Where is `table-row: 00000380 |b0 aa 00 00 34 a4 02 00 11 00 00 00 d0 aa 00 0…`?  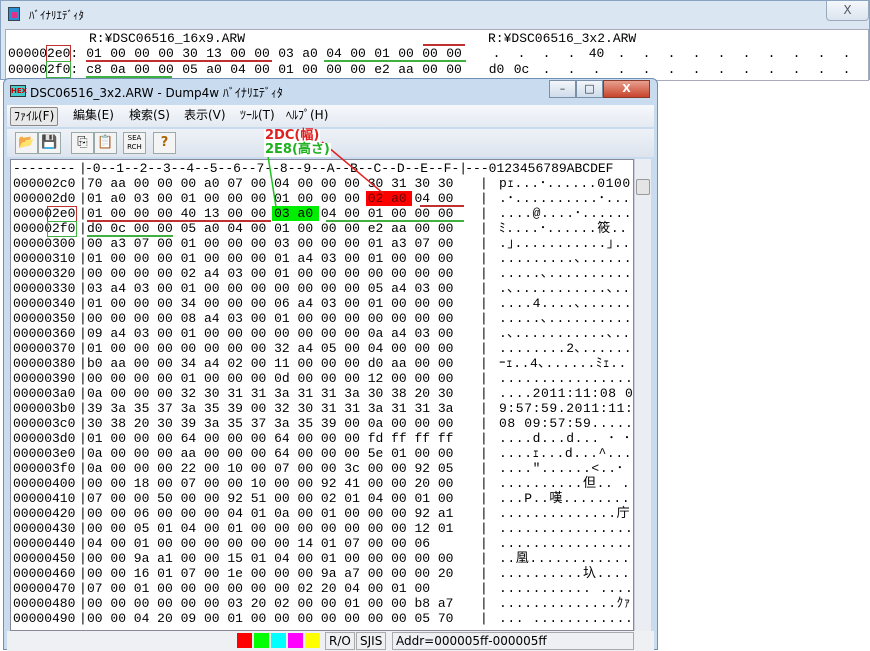
table-row: 00000380 |b0 aa 00 00 34 a4 02 00 11 00 00 00 d0 aa 00 0… is located at coordinates (236, 363).